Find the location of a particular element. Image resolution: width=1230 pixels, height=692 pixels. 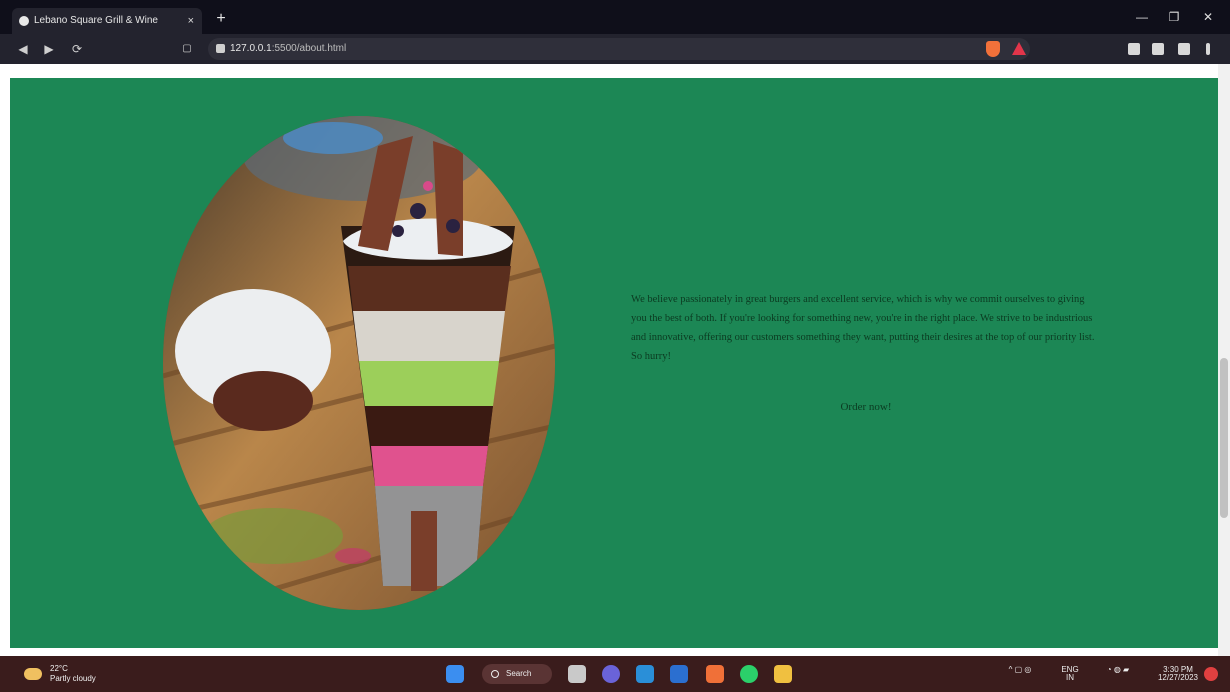

lang-bottom: IN is located at coordinates (1070, 677).